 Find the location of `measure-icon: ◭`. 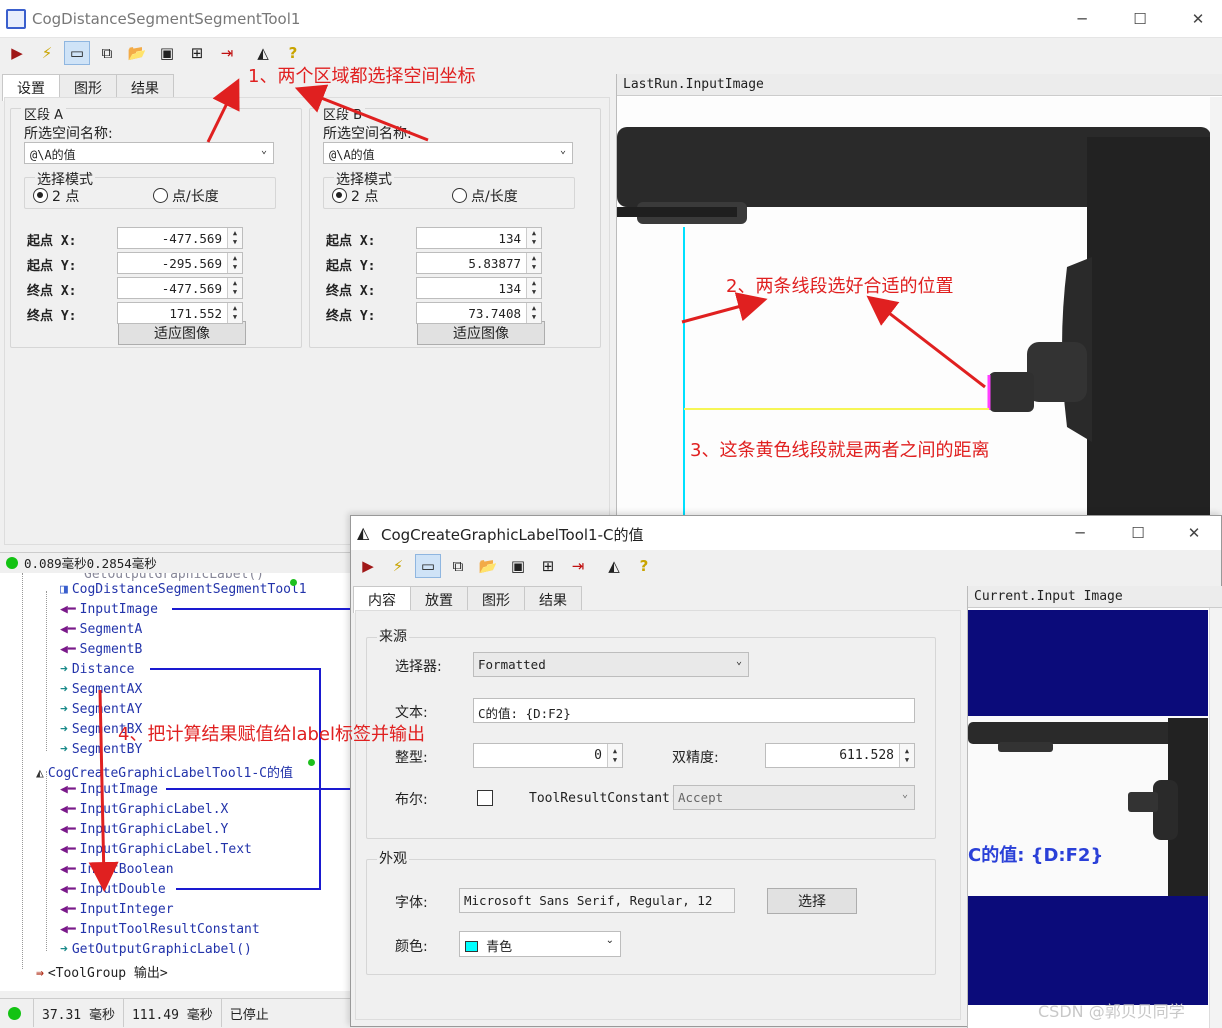

measure-icon: ◭ is located at coordinates (614, 566).